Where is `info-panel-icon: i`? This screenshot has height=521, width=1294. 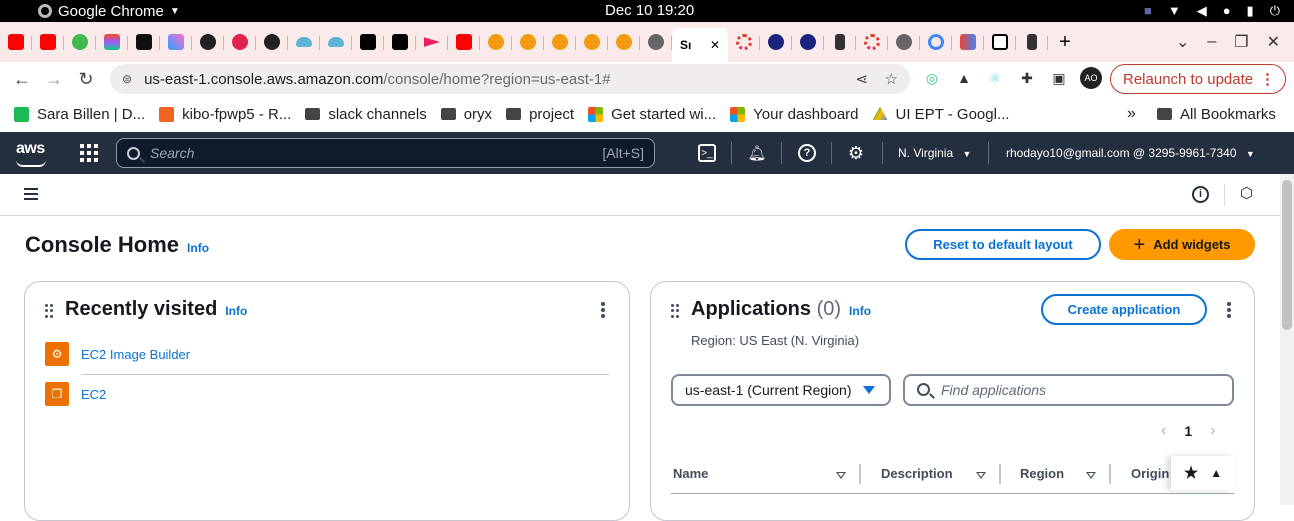 info-panel-icon: i is located at coordinates (1200, 194).